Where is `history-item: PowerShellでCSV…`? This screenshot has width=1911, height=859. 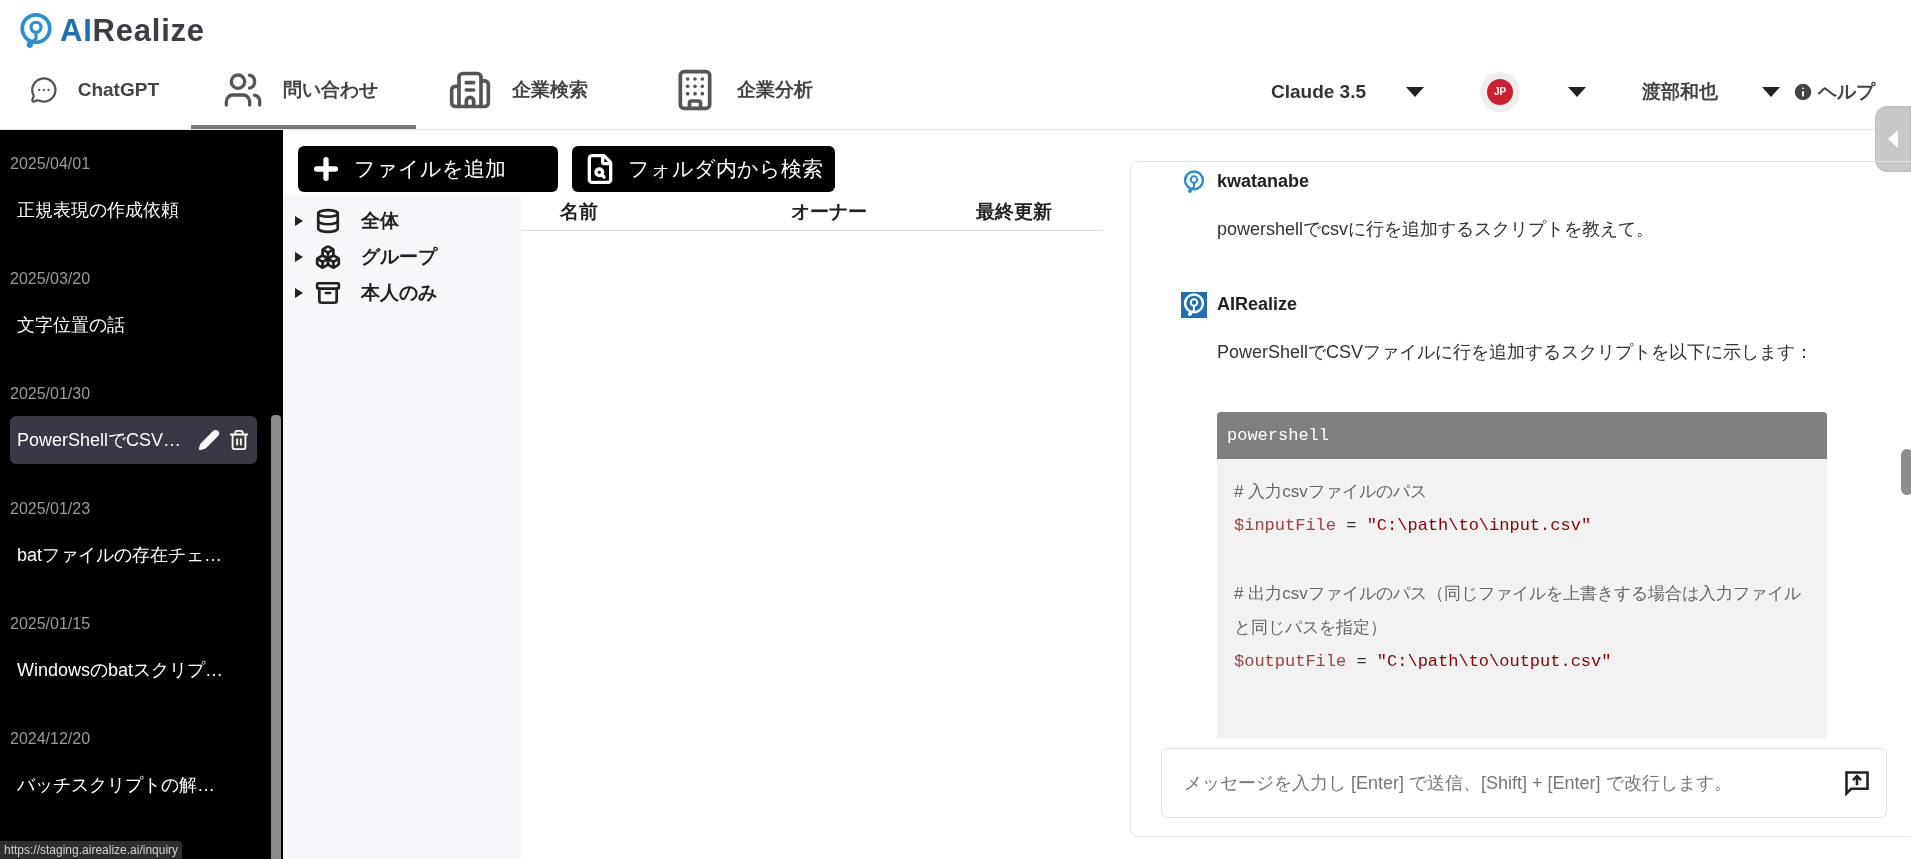 history-item: PowerShellでCSV… is located at coordinates (133, 440).